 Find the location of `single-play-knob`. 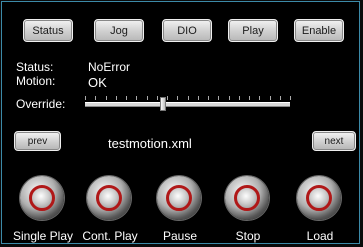

single-play-knob is located at coordinates (42, 198).